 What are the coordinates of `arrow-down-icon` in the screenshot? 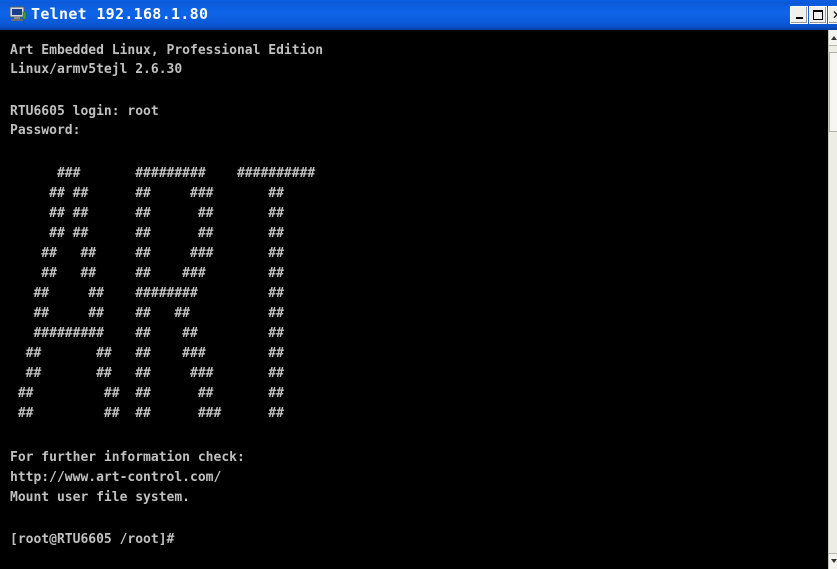 It's located at (834, 561).